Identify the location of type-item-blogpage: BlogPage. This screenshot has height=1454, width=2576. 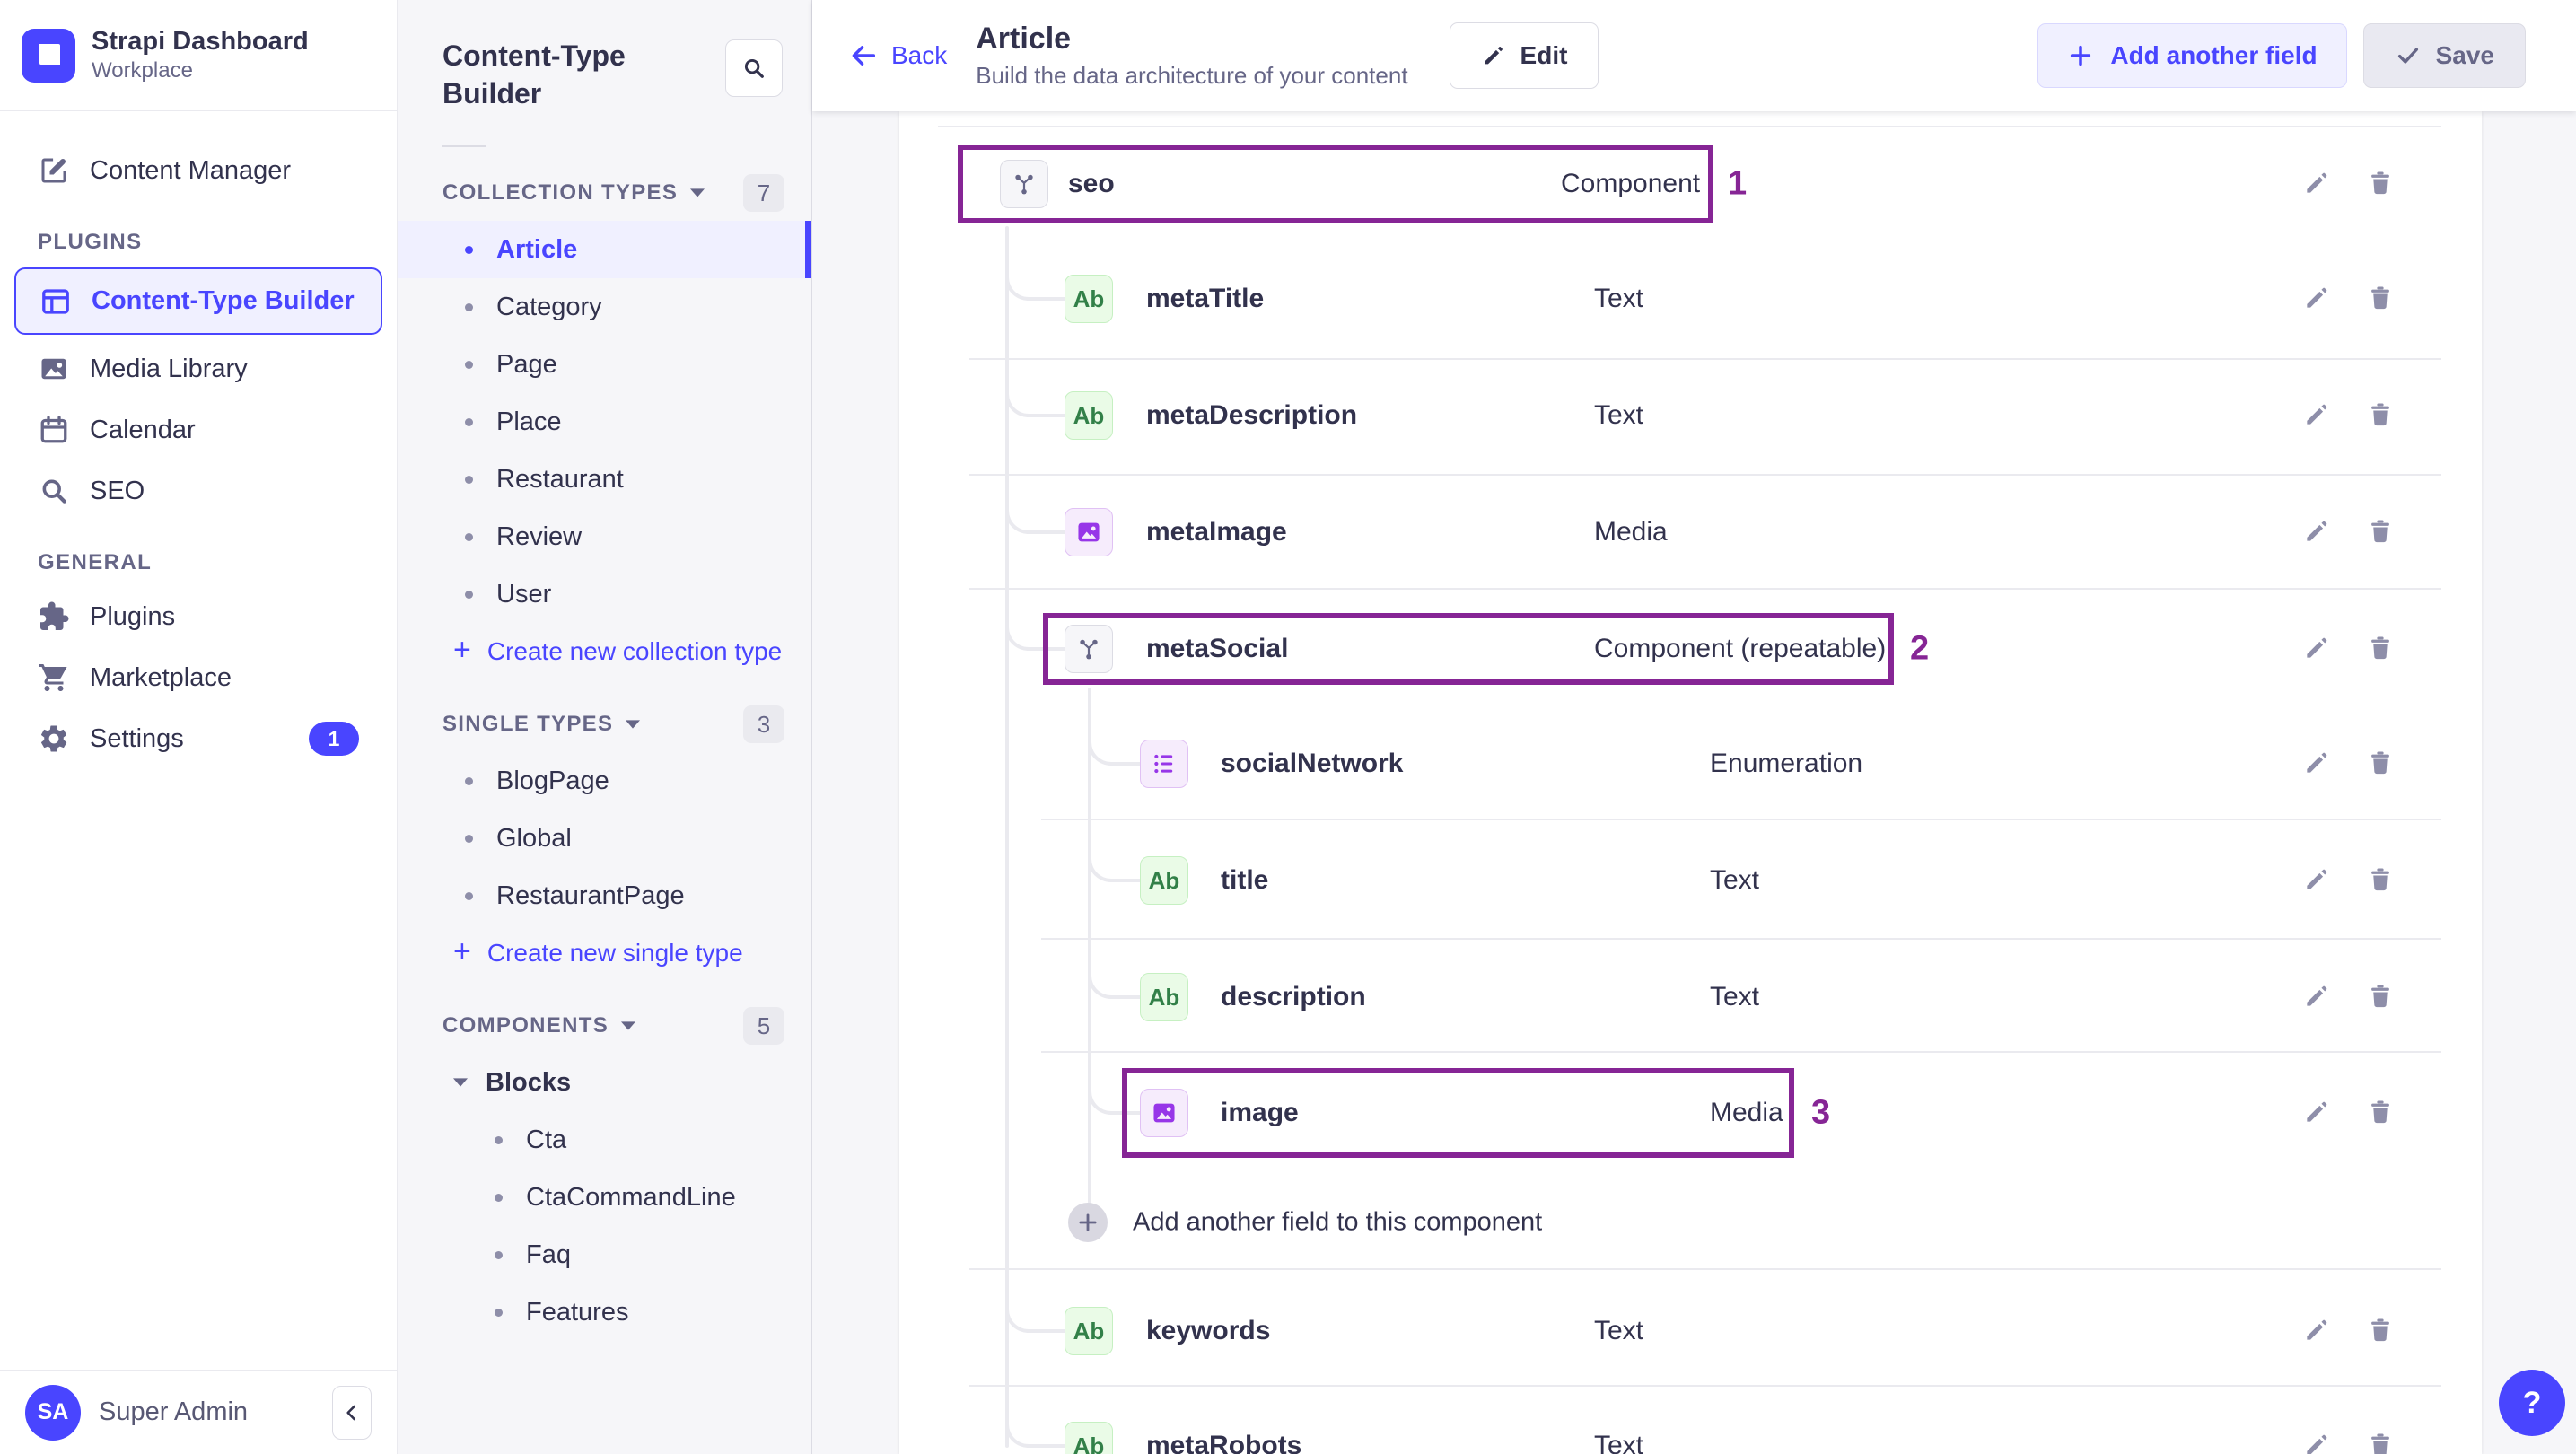
(604, 781).